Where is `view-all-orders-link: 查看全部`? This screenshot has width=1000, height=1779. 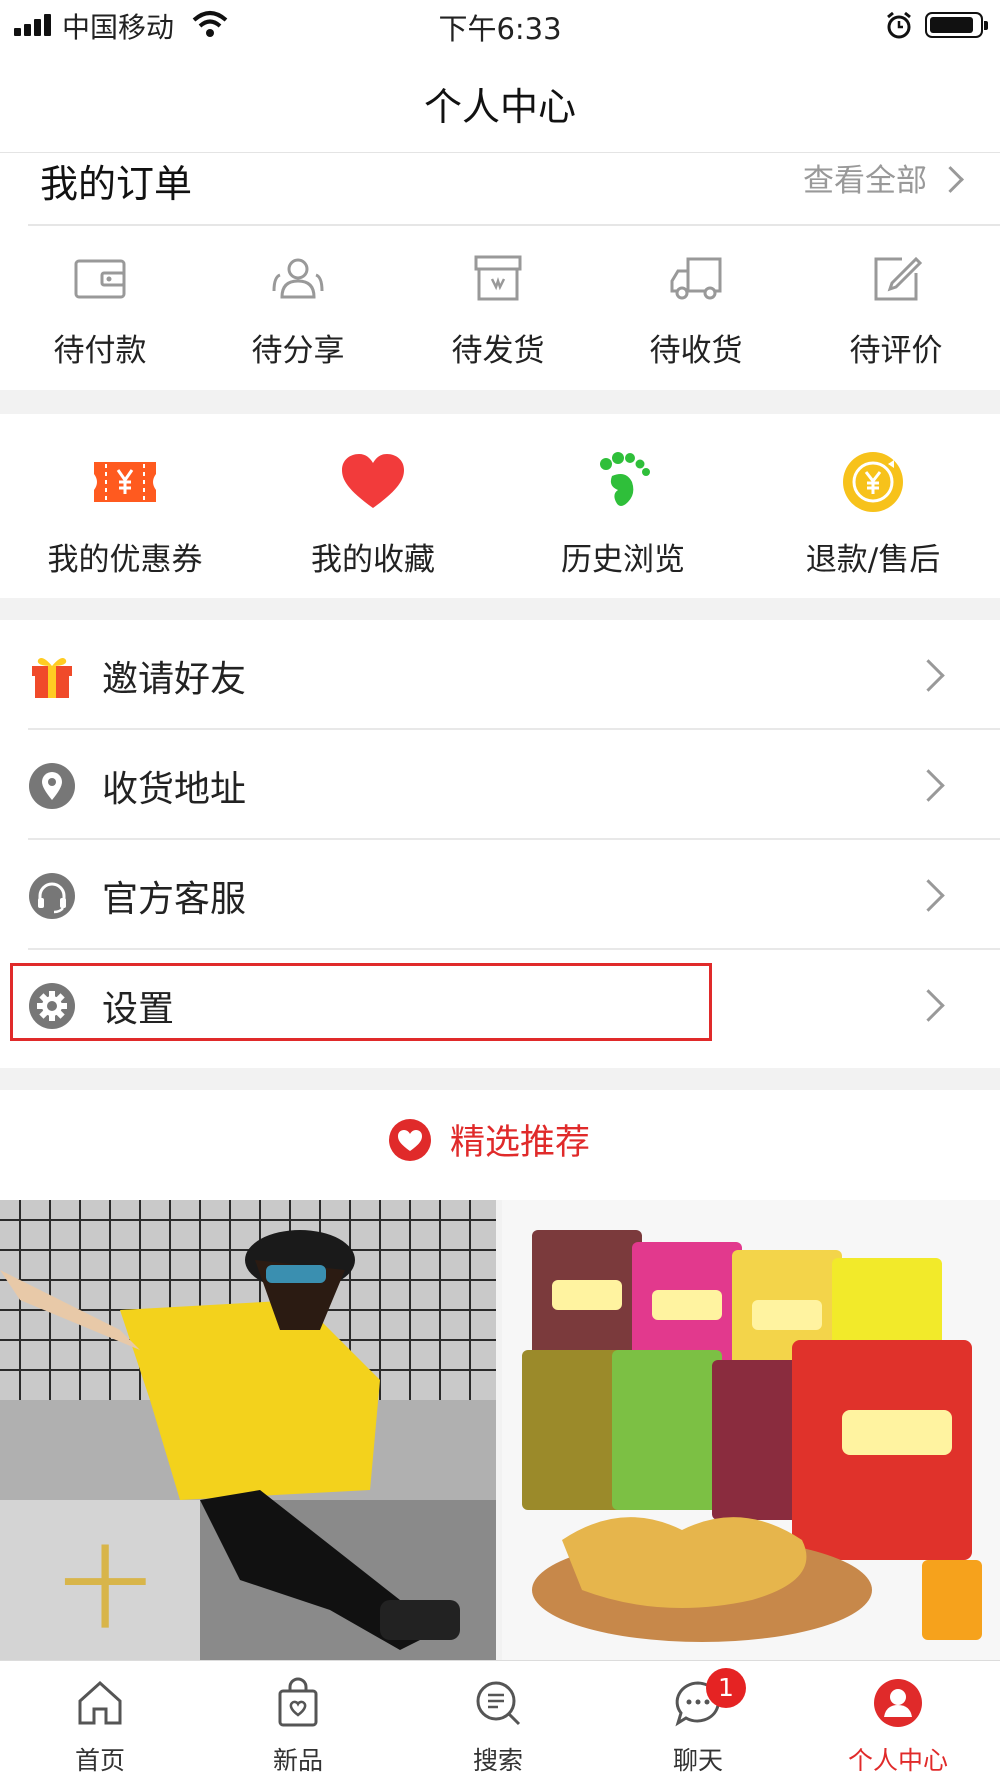
view-all-orders-link: 查看全部 is located at coordinates (883, 177).